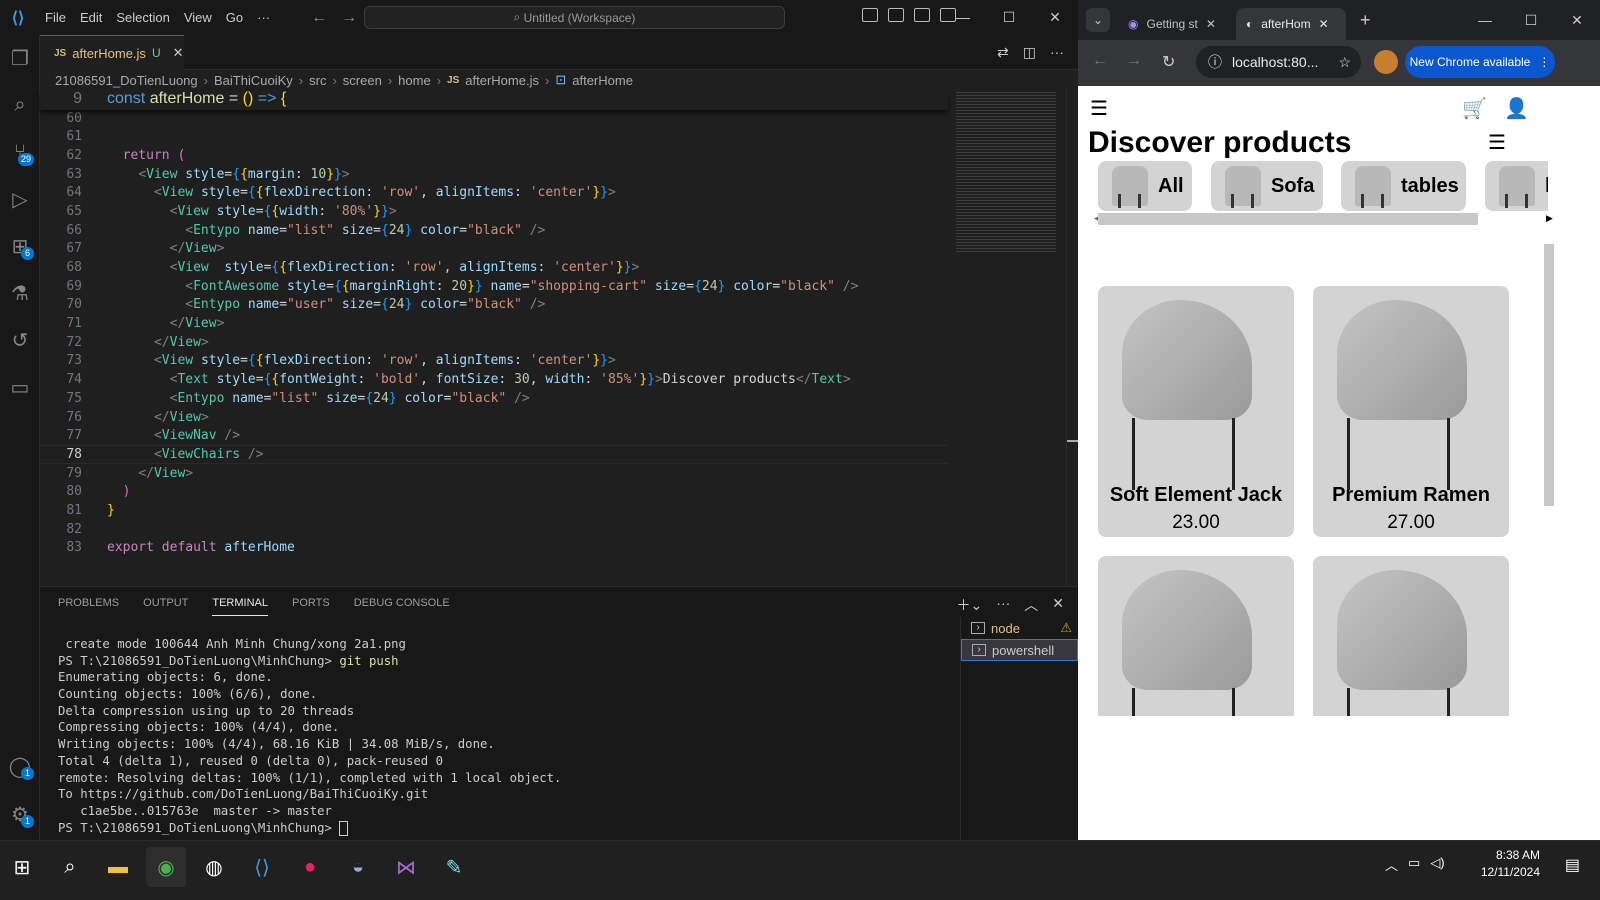  I want to click on visual-studio-icon: ⋈, so click(406, 867).